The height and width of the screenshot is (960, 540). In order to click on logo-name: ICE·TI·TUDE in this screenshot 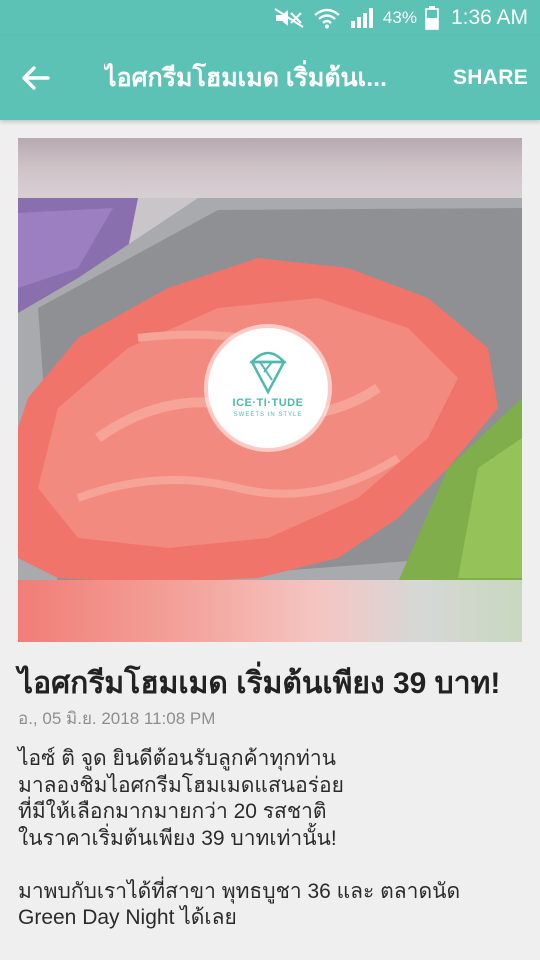, I will do `click(268, 403)`.